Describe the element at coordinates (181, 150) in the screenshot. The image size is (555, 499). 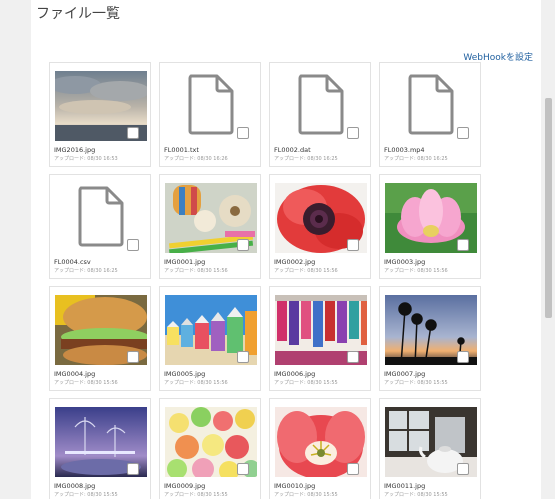
I see `file-name: FL0001.txt` at that location.